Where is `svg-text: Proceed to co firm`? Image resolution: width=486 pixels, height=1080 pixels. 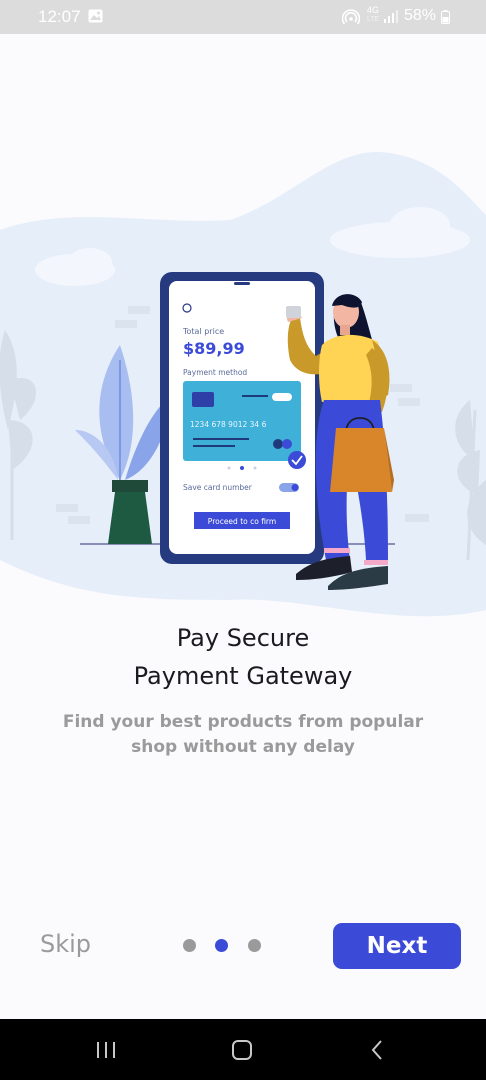 svg-text: Proceed to co firm is located at coordinates (242, 521).